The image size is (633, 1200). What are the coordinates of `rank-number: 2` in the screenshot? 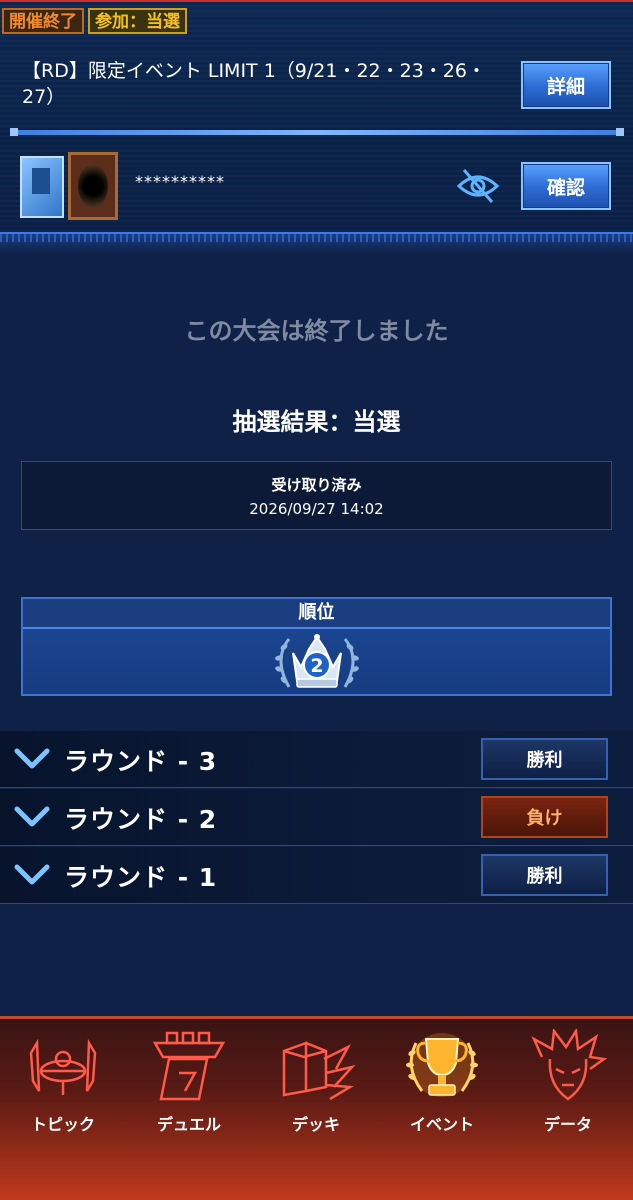 It's located at (316, 666).